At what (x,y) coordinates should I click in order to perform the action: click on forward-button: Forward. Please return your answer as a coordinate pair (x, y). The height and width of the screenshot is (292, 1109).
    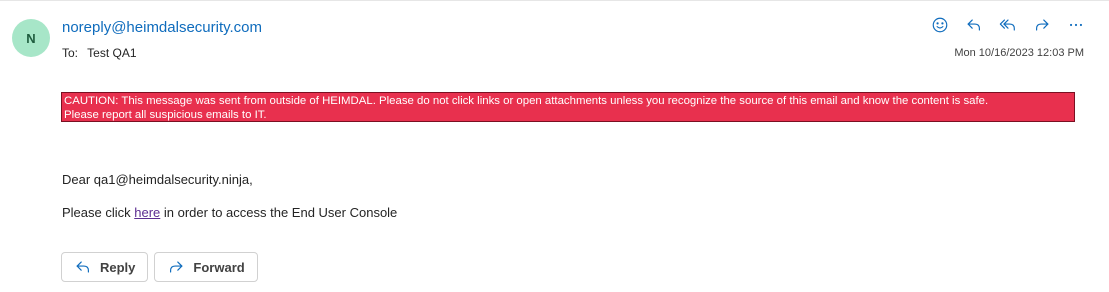
    Looking at the image, I should click on (206, 267).